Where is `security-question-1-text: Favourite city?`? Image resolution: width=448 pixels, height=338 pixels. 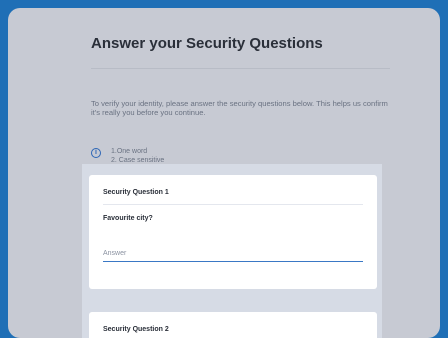 security-question-1-text: Favourite city? is located at coordinates (128, 218).